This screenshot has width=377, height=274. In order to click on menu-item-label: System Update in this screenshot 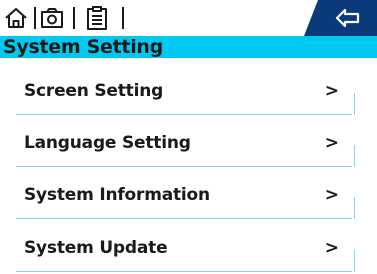, I will do `click(96, 248)`.